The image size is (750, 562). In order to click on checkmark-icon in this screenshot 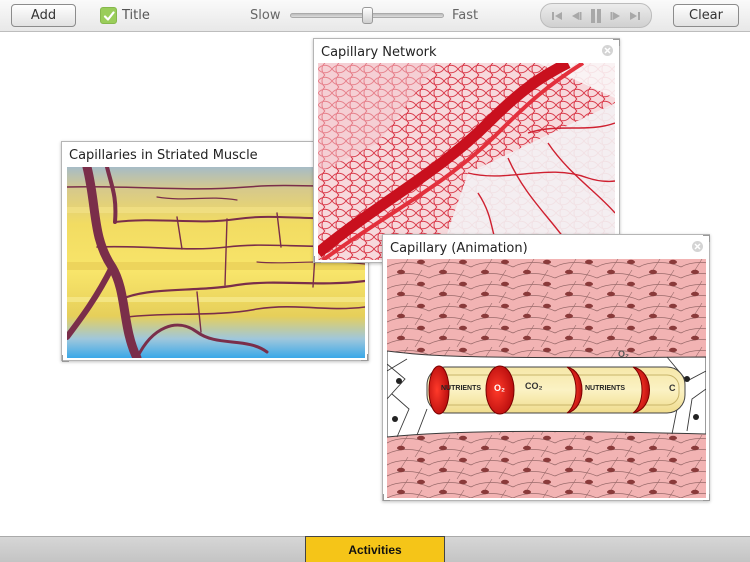, I will do `click(109, 15)`.